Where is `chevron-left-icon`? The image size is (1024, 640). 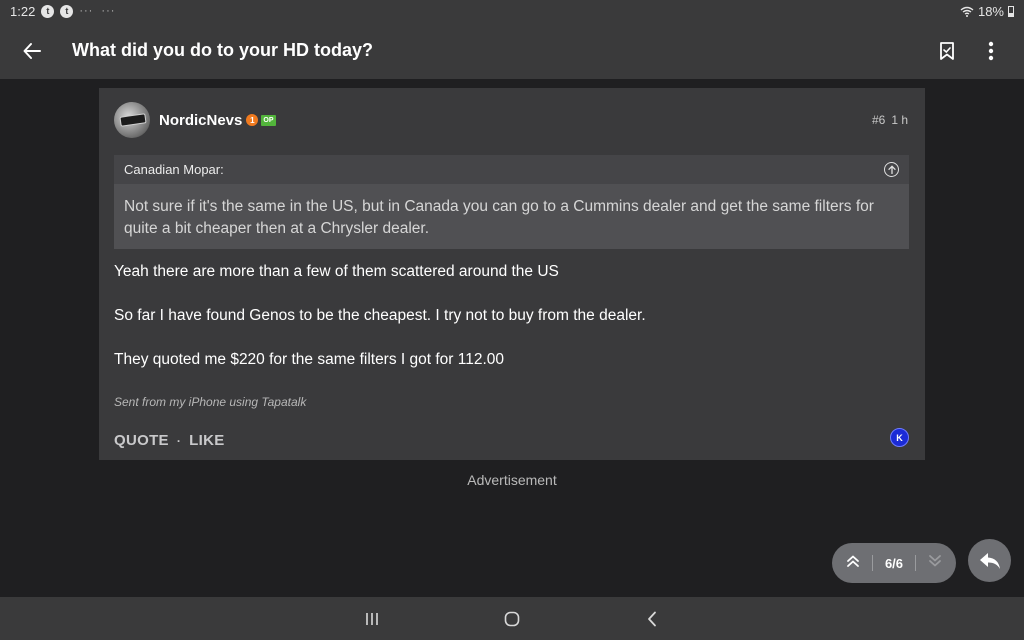 chevron-left-icon is located at coordinates (652, 618).